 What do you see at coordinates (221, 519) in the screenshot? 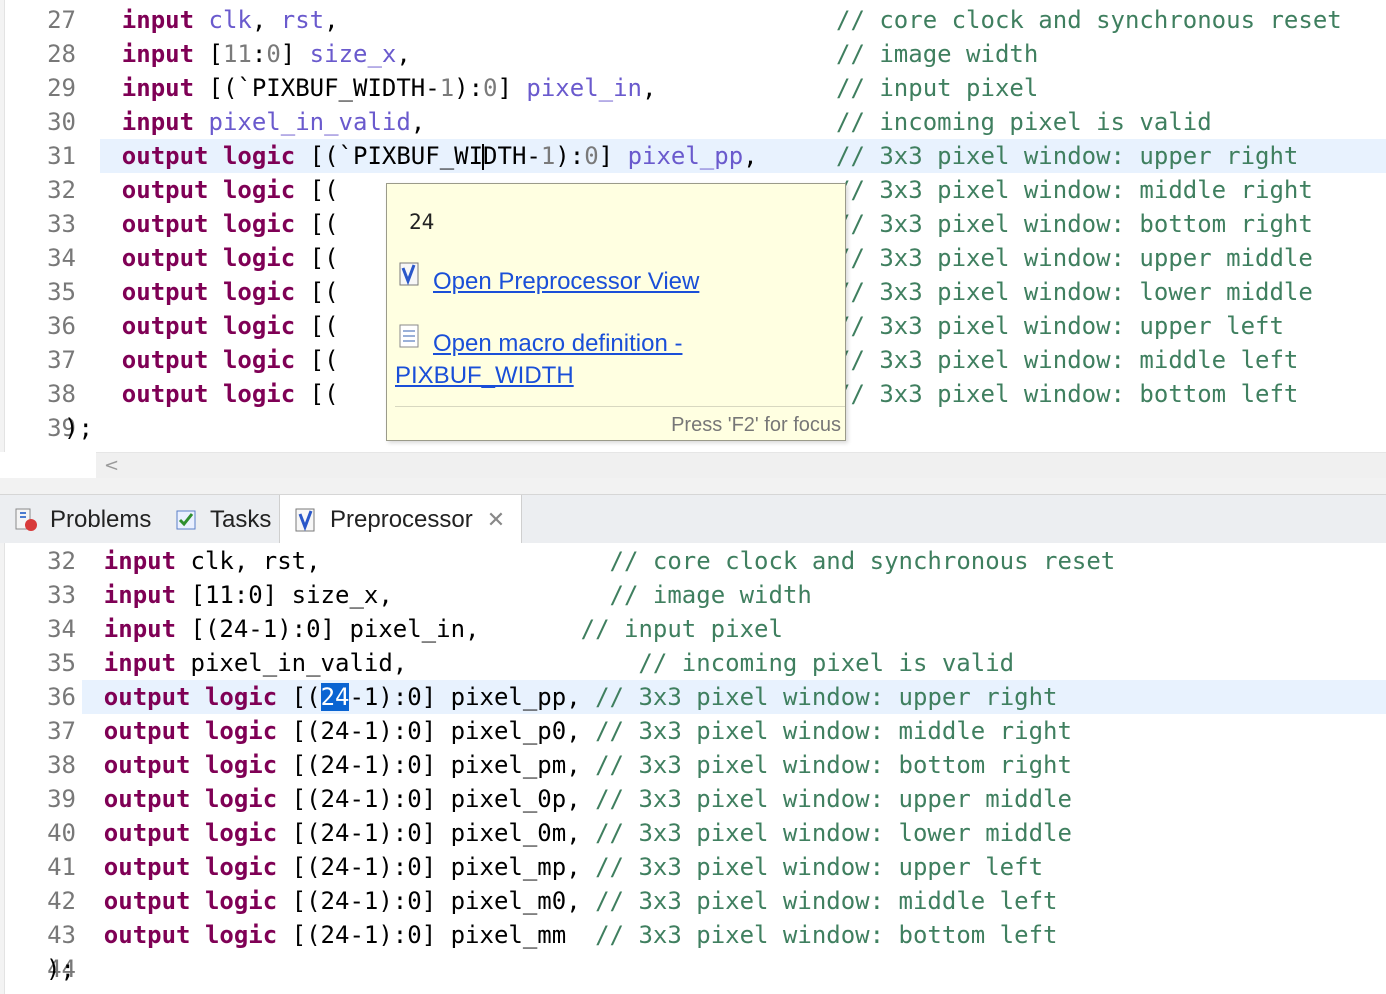
I see `tab-tasks: Tasks` at bounding box center [221, 519].